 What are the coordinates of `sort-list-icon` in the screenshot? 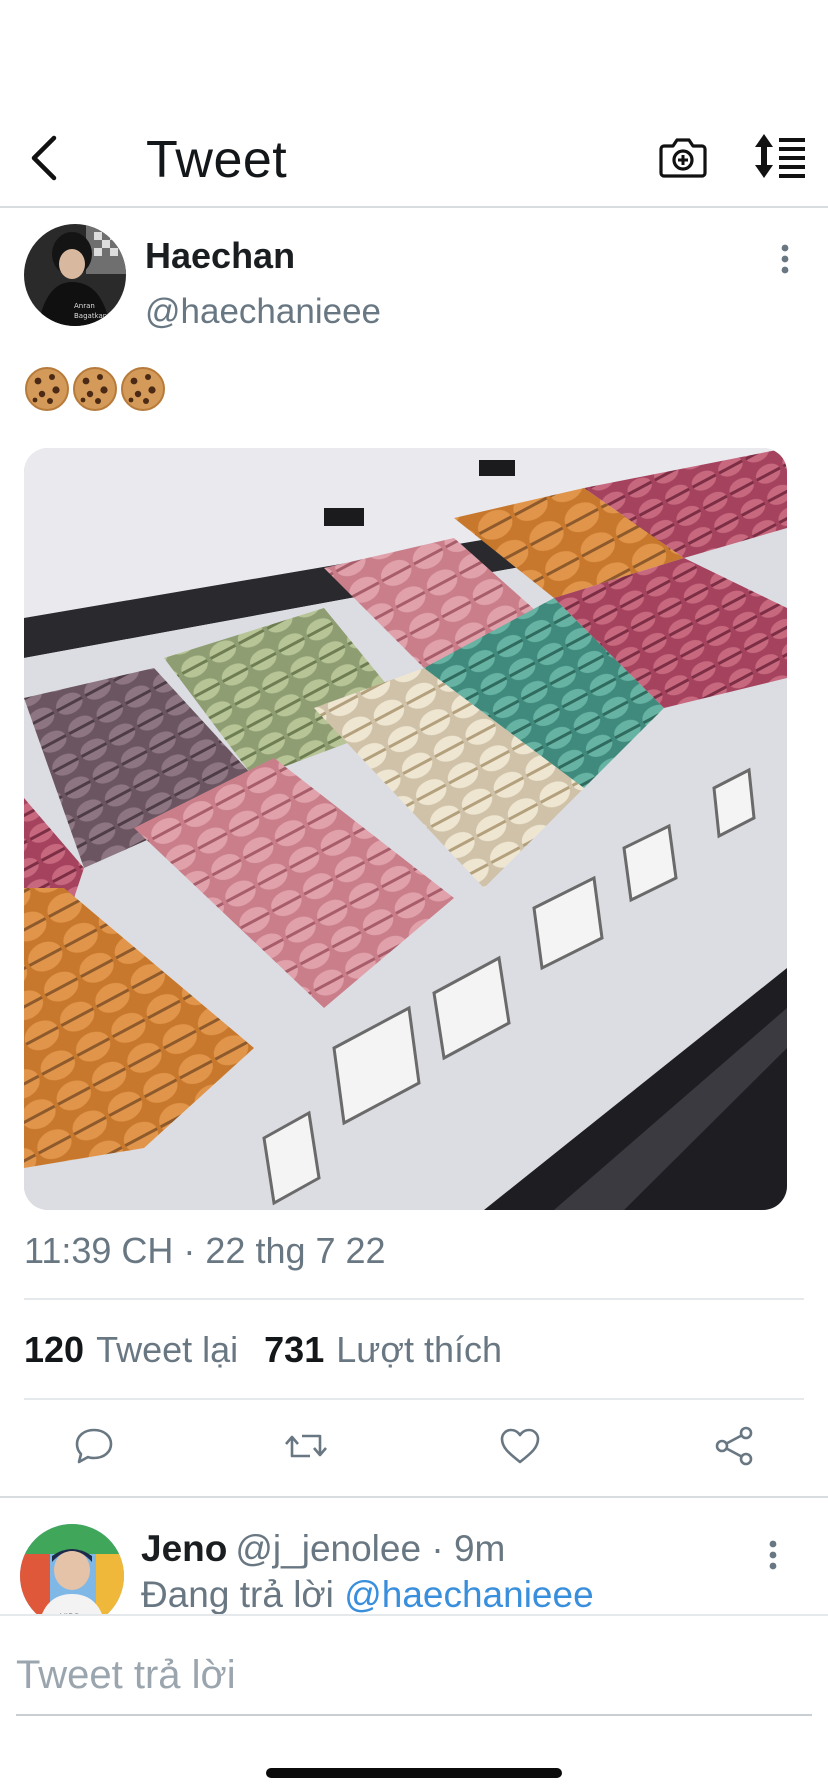 It's located at (780, 156).